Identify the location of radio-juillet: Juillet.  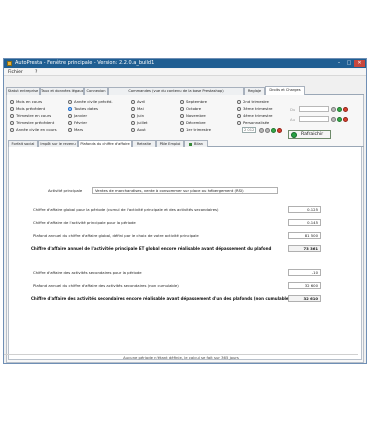
(139, 122).